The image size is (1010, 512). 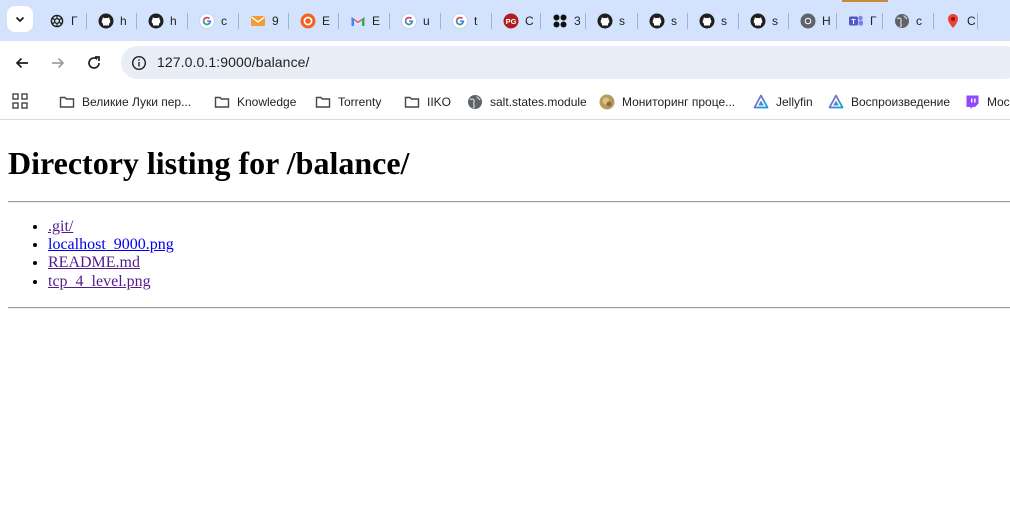 I want to click on file-link: tcp_4_level.png, so click(x=99, y=281).